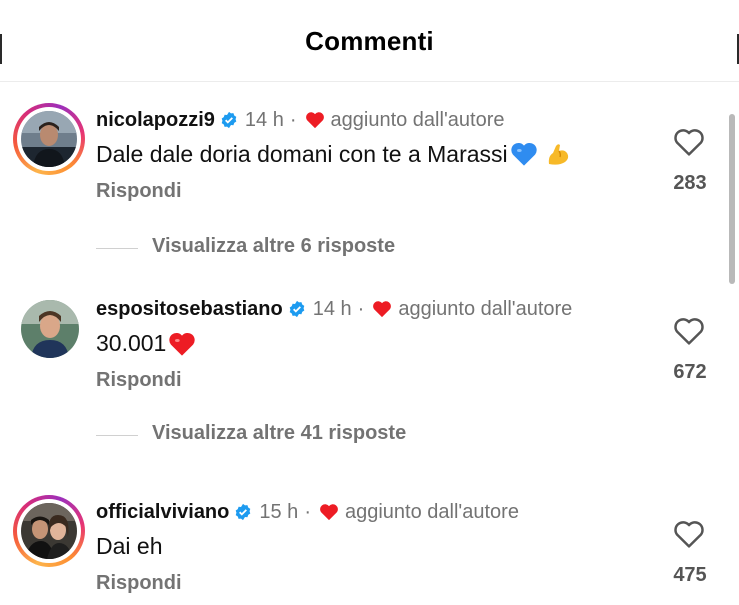  I want to click on comment-text: Dale dale doria domani con te a Marassi, so click(302, 153).